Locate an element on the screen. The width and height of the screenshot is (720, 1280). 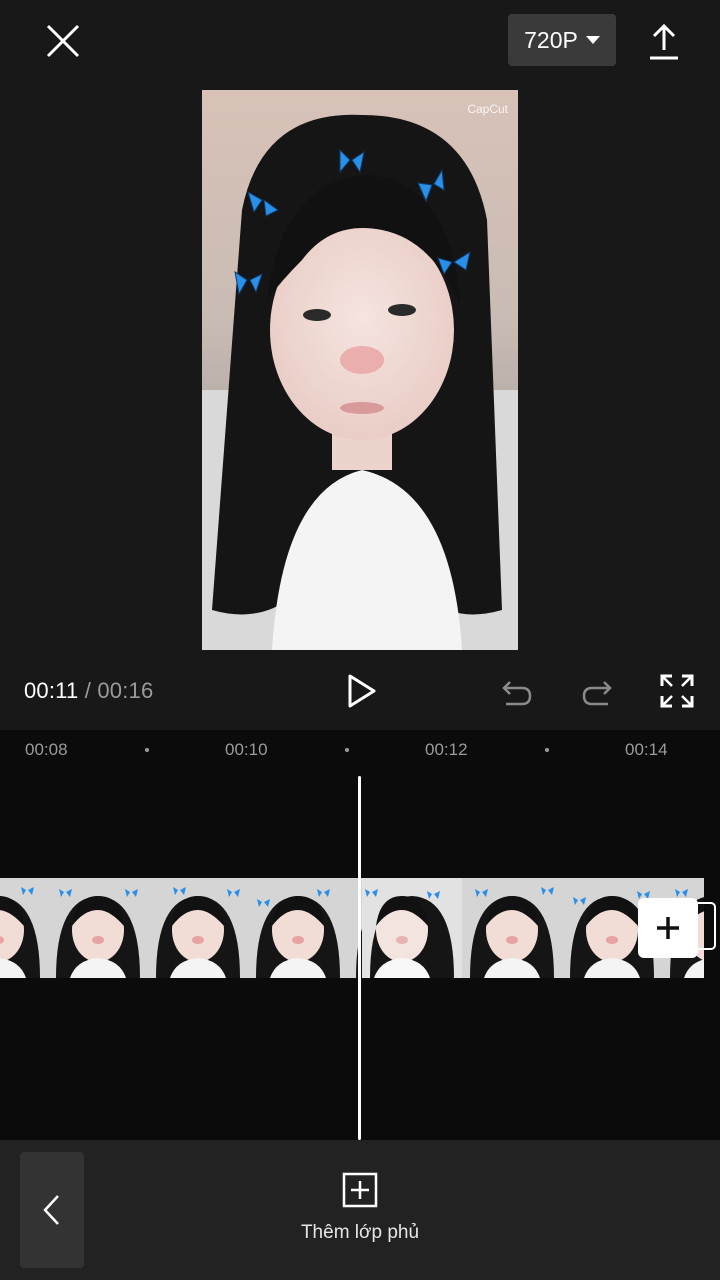
close-button is located at coordinates (63, 41).